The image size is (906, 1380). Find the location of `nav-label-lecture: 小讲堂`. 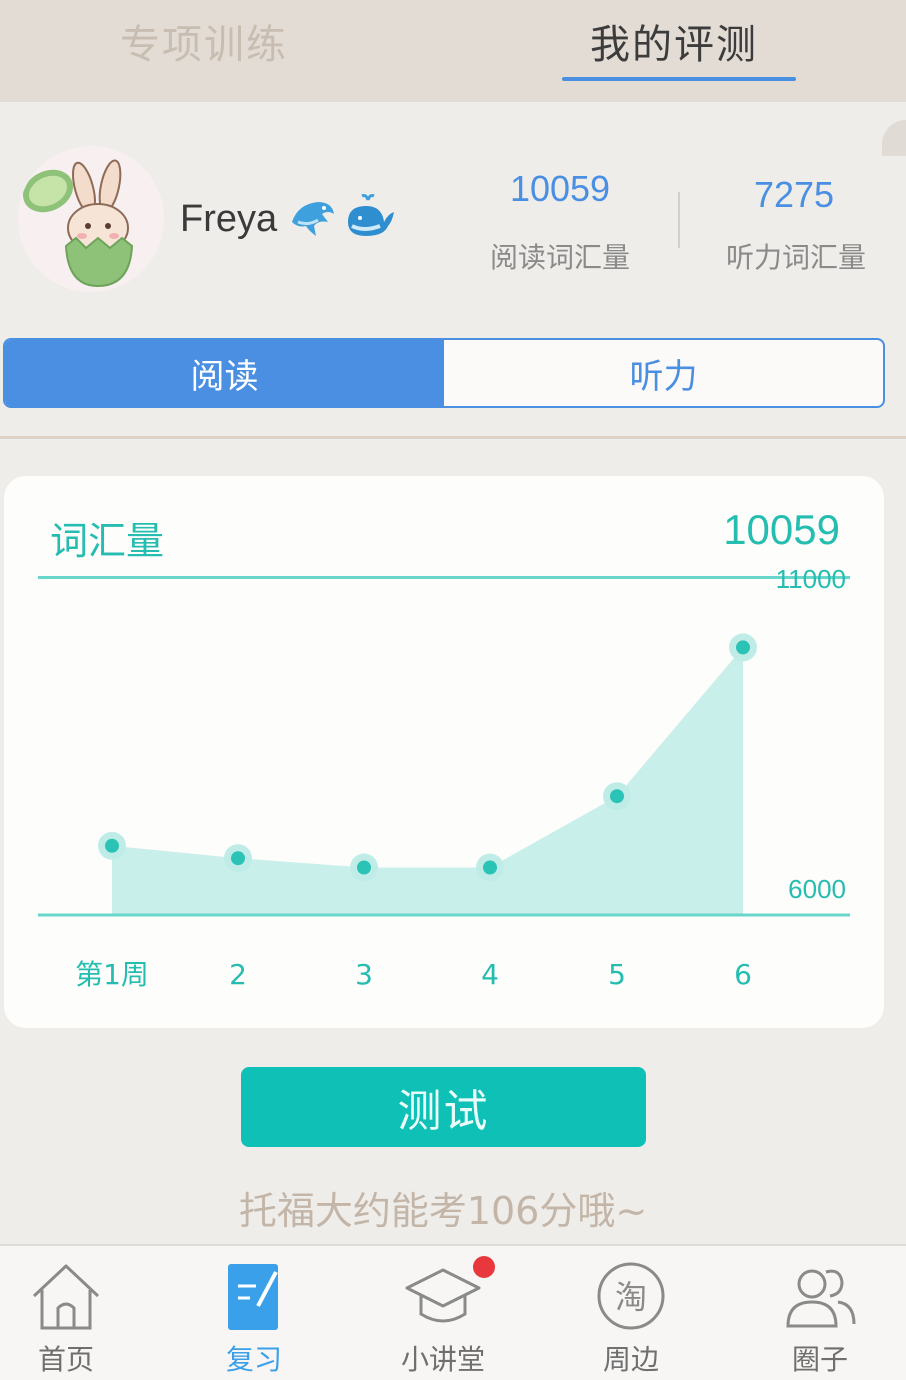

nav-label-lecture: 小讲堂 is located at coordinates (442, 1359).